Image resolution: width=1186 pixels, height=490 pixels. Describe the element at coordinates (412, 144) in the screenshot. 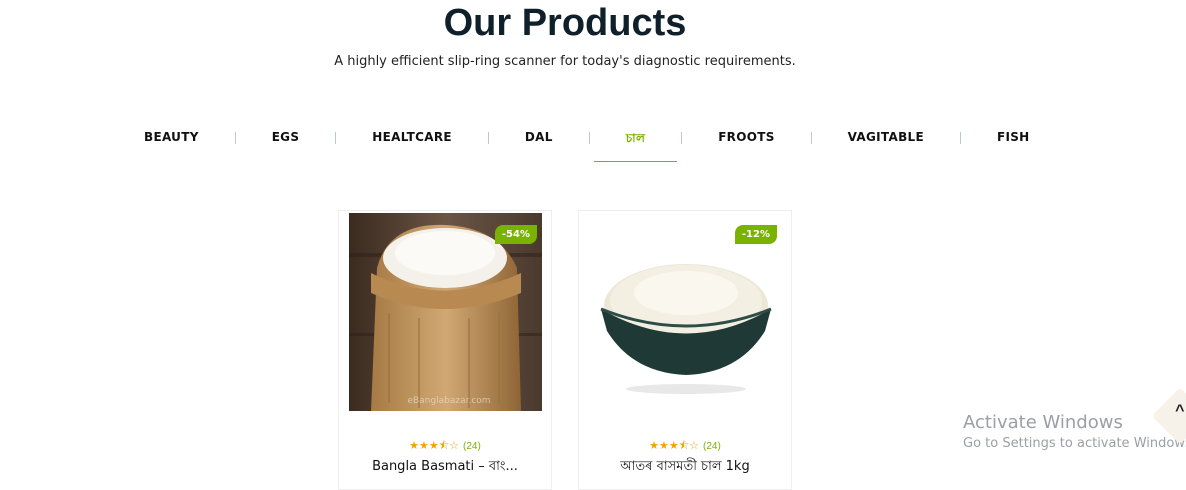

I see `tab-healtcare: HEALTCARE` at that location.